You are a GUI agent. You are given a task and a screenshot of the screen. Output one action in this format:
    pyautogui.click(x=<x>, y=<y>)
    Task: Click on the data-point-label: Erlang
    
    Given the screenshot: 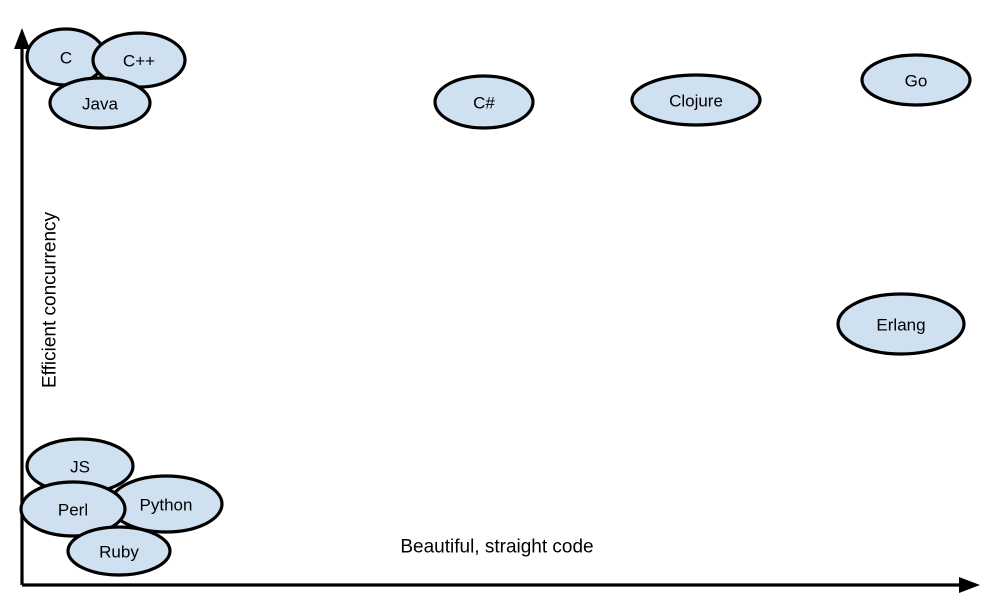 What is the action you would take?
    pyautogui.click(x=900, y=325)
    